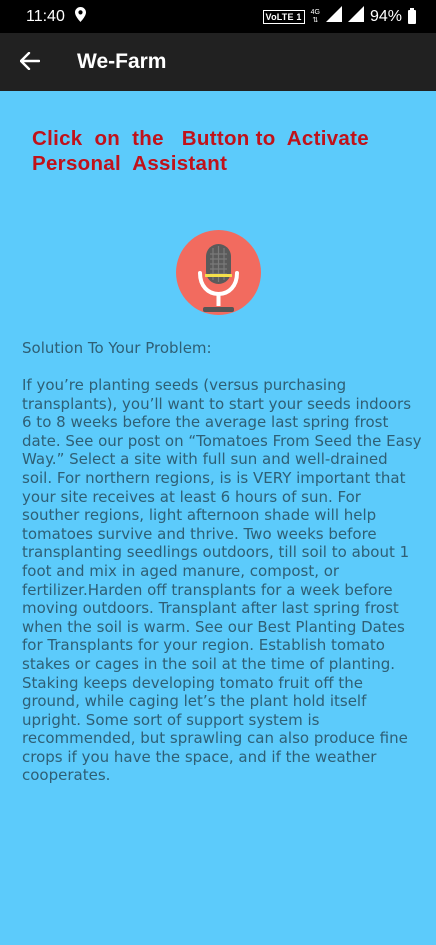 This screenshot has height=945, width=436. Describe the element at coordinates (218, 16) in the screenshot. I see `status-bar: 11:40 VoLTE 1 4G ⇅ 94%` at that location.